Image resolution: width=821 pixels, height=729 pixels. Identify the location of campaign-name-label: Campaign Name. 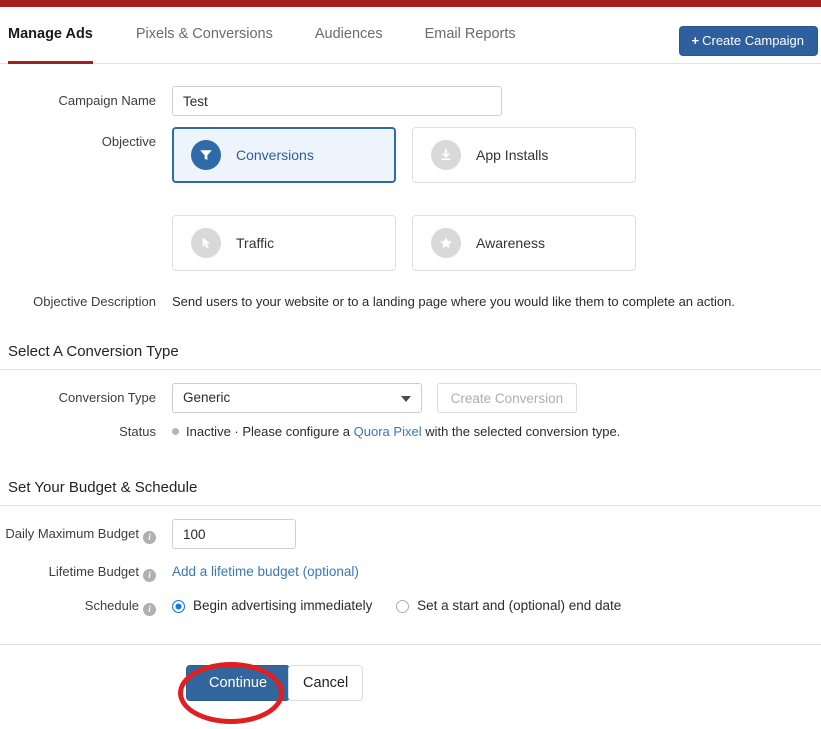
(107, 100).